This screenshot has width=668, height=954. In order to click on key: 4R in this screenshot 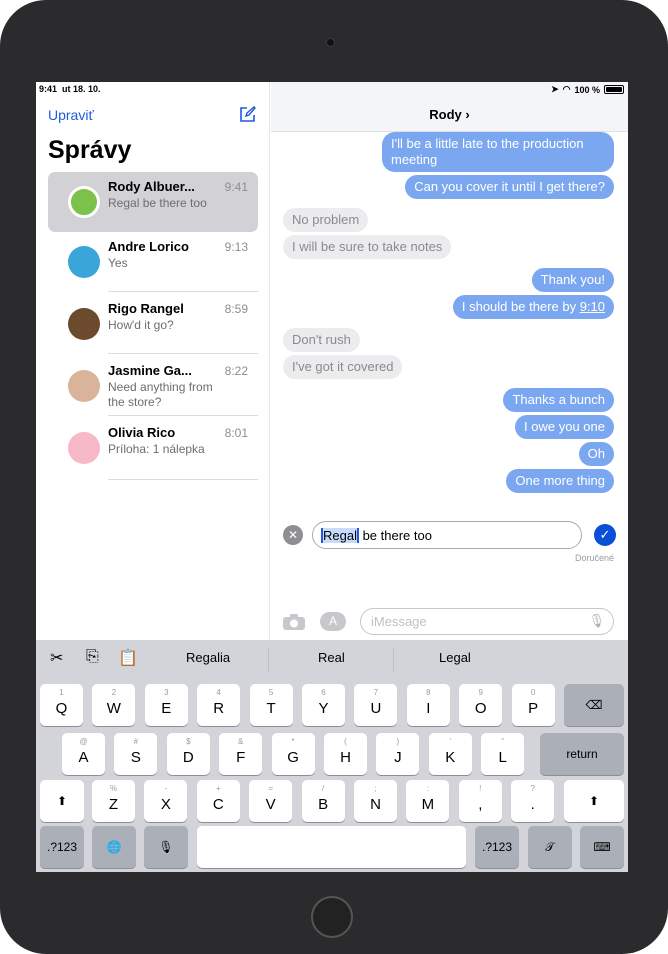, I will do `click(219, 705)`.